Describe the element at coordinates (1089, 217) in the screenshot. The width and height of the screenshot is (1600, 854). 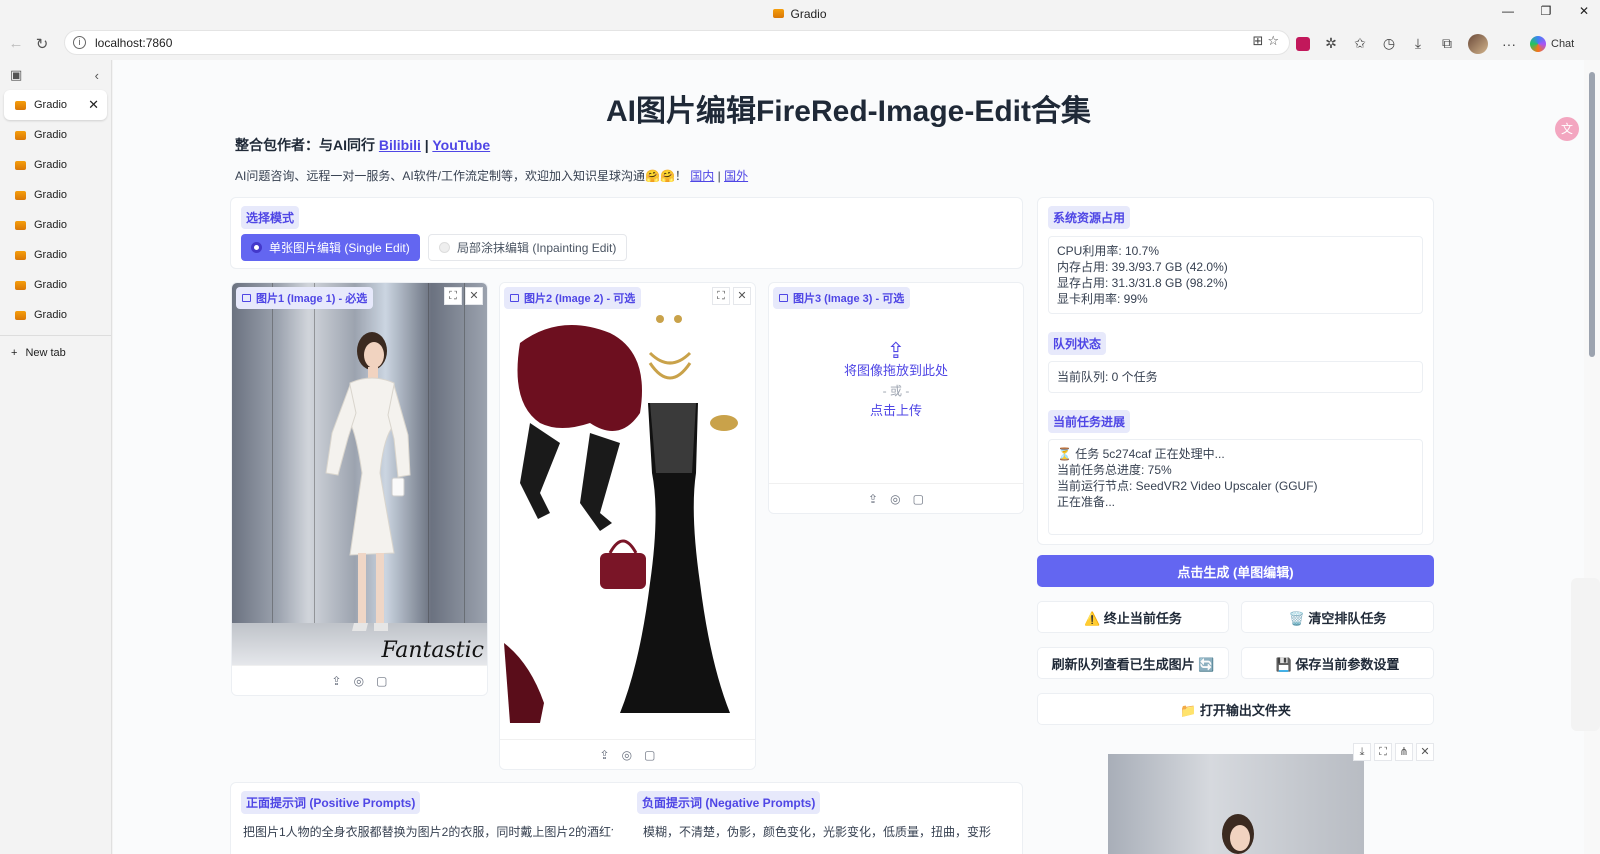
I see `system-resource-label: 系统资源占用` at that location.